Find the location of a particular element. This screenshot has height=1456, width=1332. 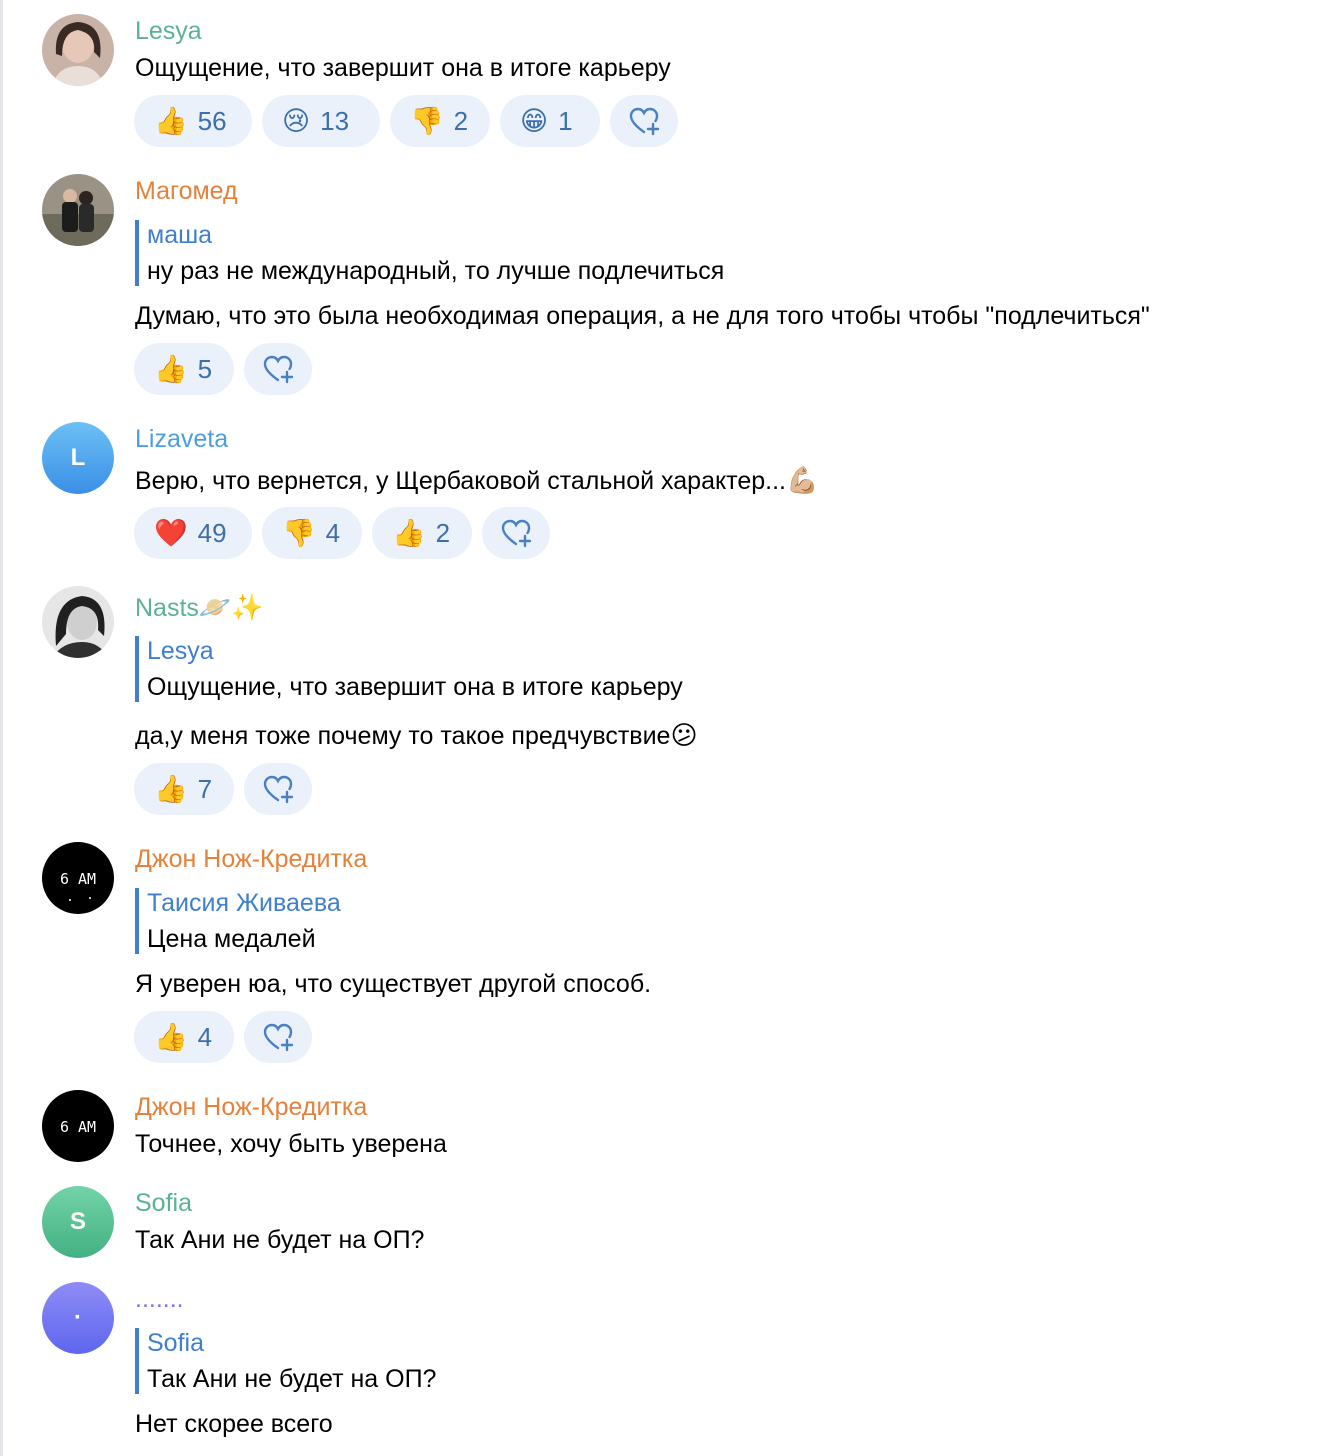

reaction-thumbs-up: 👍 7 is located at coordinates (184, 789).